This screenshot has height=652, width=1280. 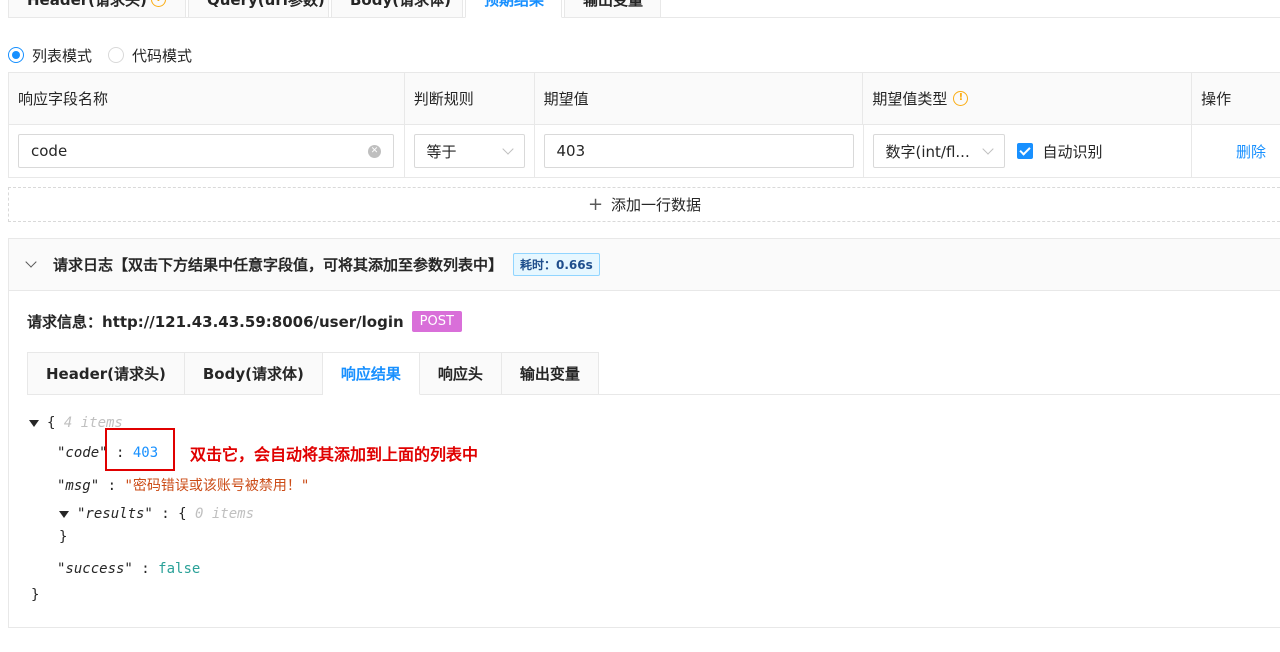 I want to click on radio-unchecked-icon, so click(x=116, y=55).